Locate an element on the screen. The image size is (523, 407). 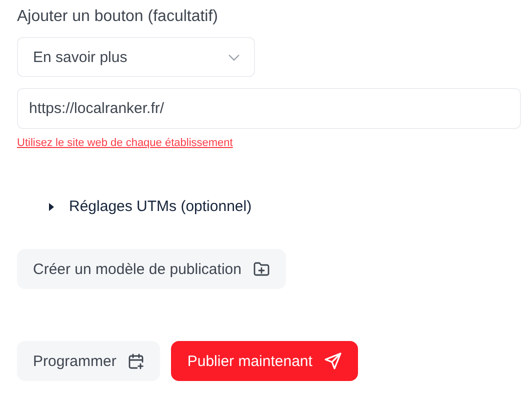
folder-plus-icon is located at coordinates (261, 269).